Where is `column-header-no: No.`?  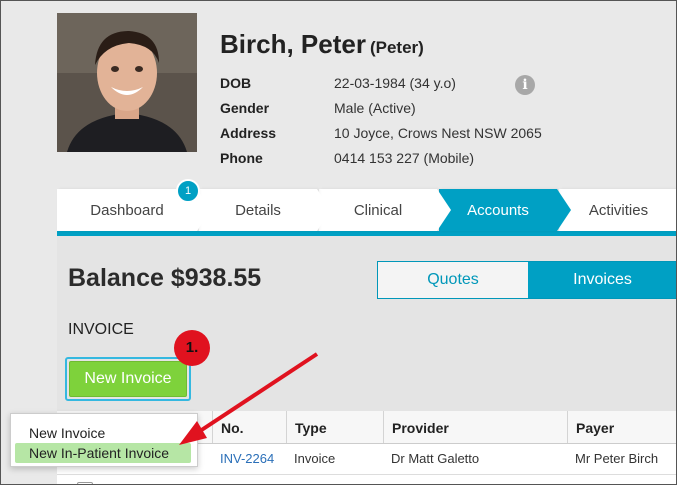 column-header-no: No. is located at coordinates (249, 427).